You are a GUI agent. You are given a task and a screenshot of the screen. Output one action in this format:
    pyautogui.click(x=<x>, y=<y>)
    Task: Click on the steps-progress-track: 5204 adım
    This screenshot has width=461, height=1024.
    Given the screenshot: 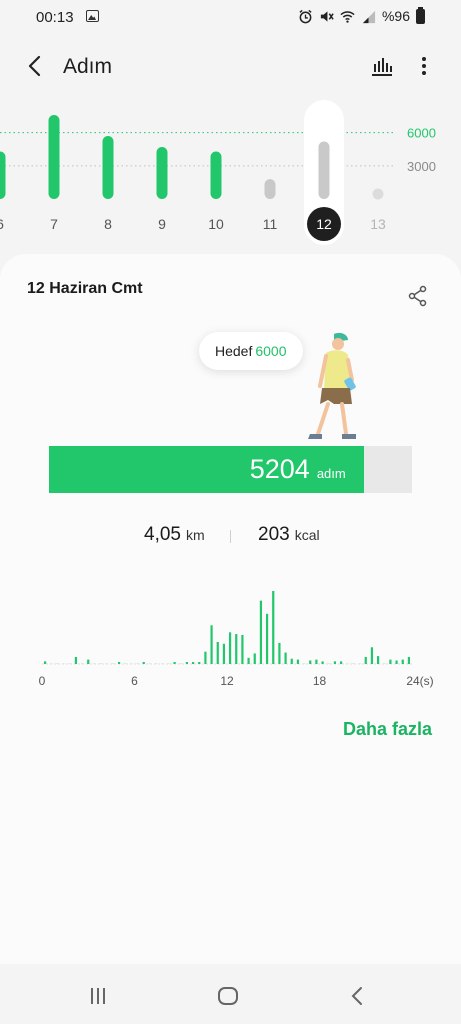 What is the action you would take?
    pyautogui.click(x=230, y=469)
    